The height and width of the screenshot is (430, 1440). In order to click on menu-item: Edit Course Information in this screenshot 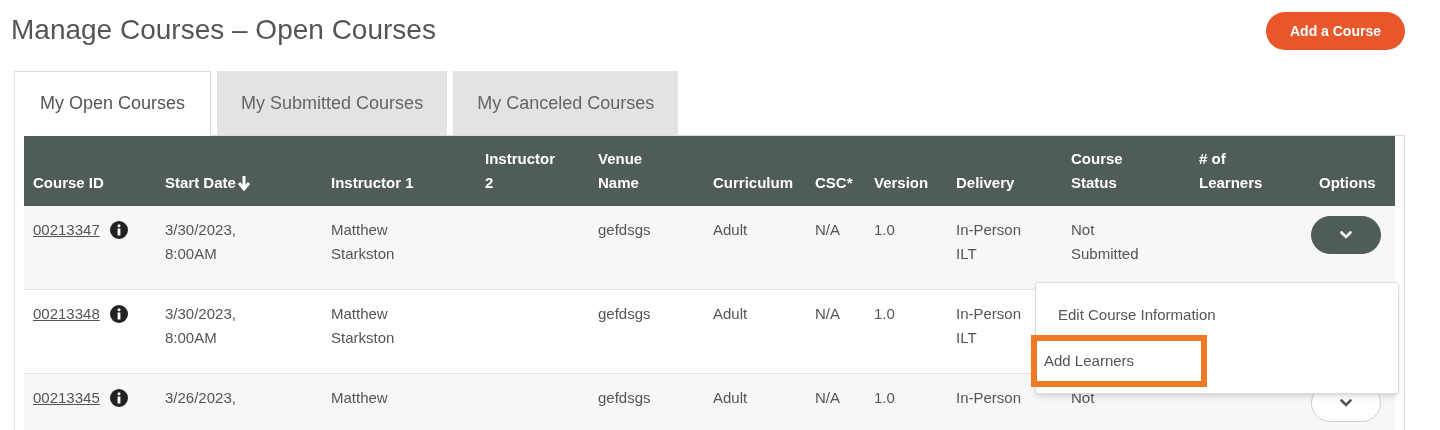, I will do `click(1137, 315)`.